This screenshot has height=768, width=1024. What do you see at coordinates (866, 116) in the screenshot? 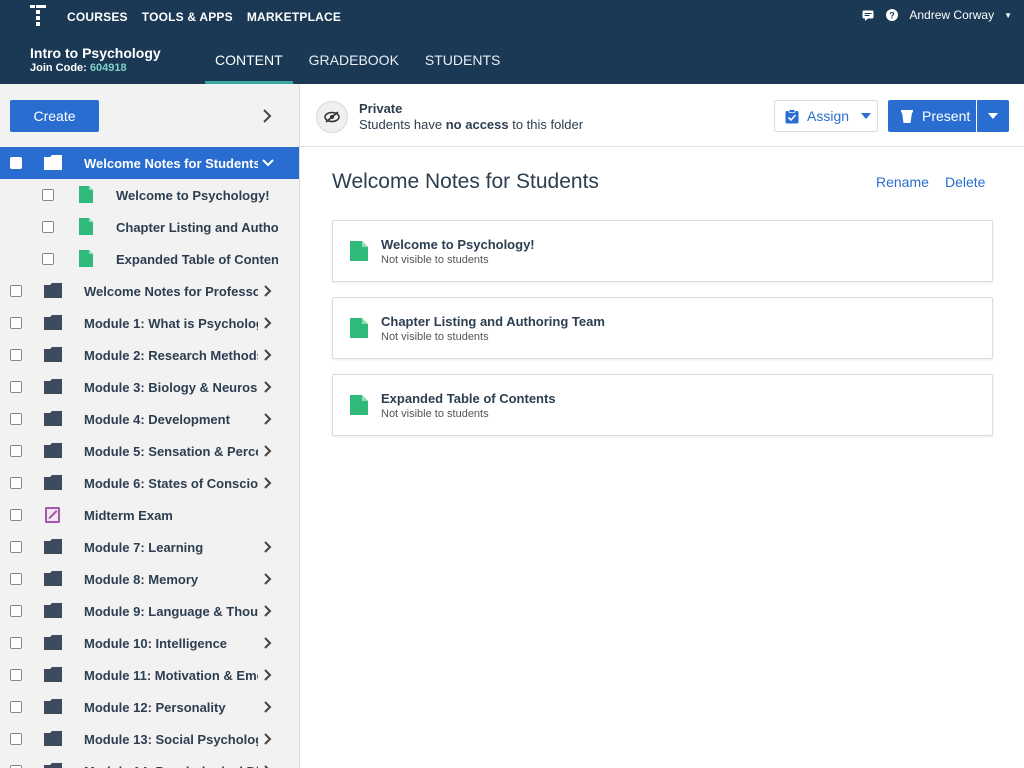
I see `caret-down-icon` at bounding box center [866, 116].